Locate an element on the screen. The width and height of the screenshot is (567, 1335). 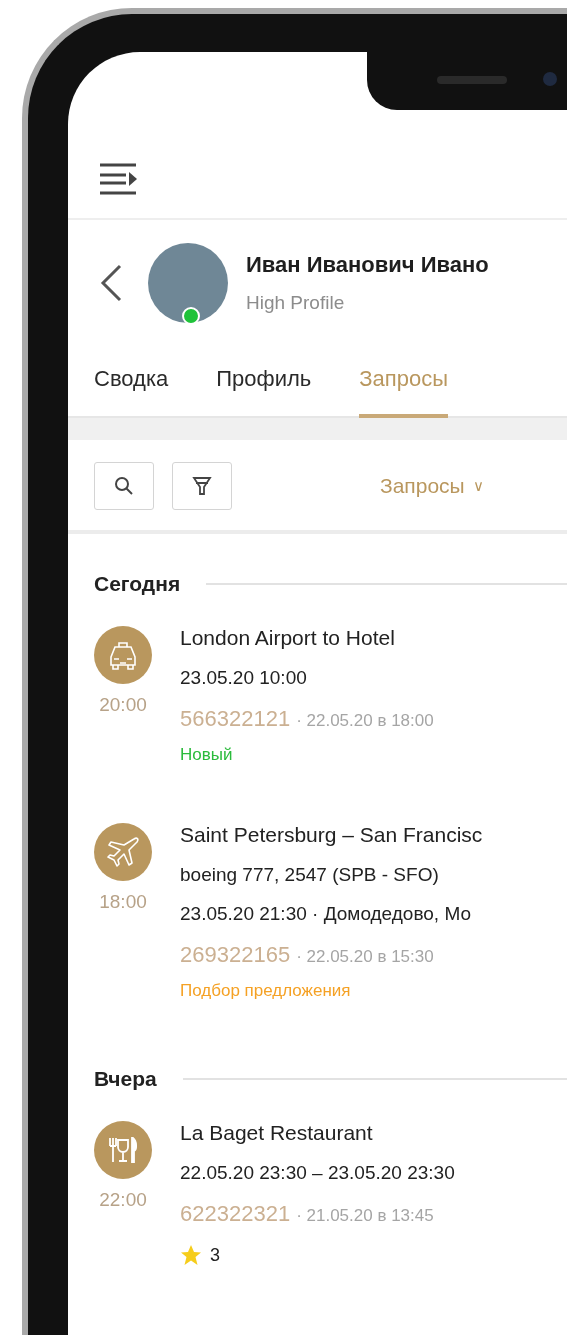
request-number: 622322321 is located at coordinates (235, 1214).